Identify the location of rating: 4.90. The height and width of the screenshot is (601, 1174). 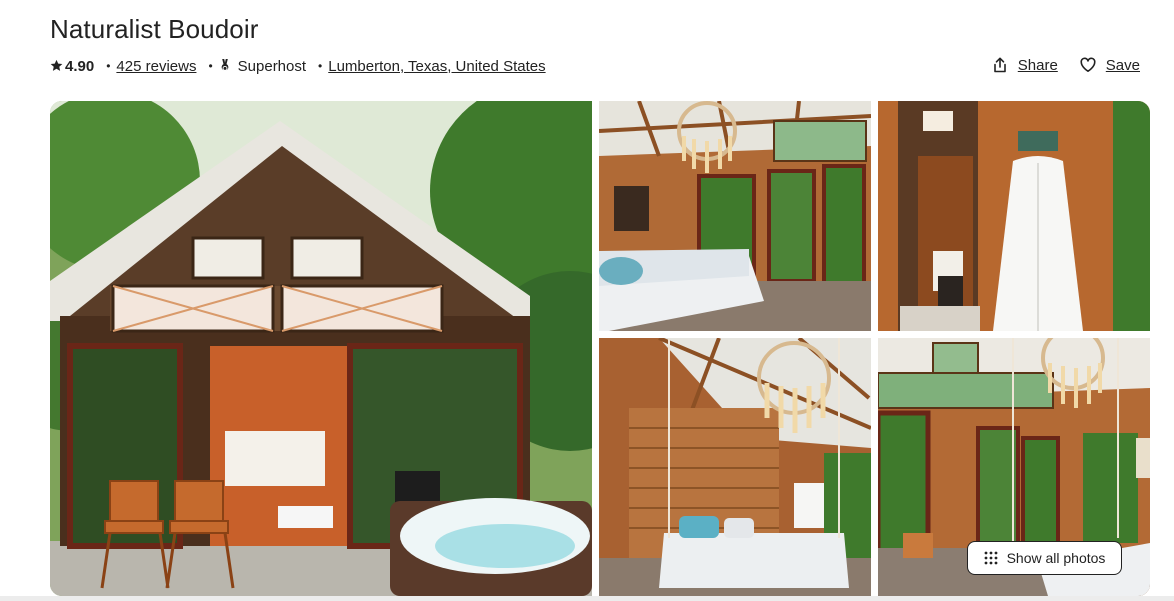
(72, 66).